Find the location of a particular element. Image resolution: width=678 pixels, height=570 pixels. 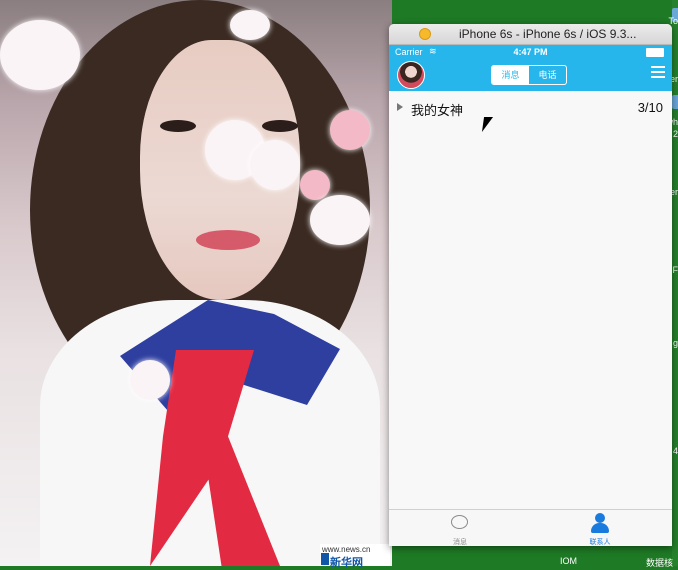

avatar is located at coordinates (411, 75).